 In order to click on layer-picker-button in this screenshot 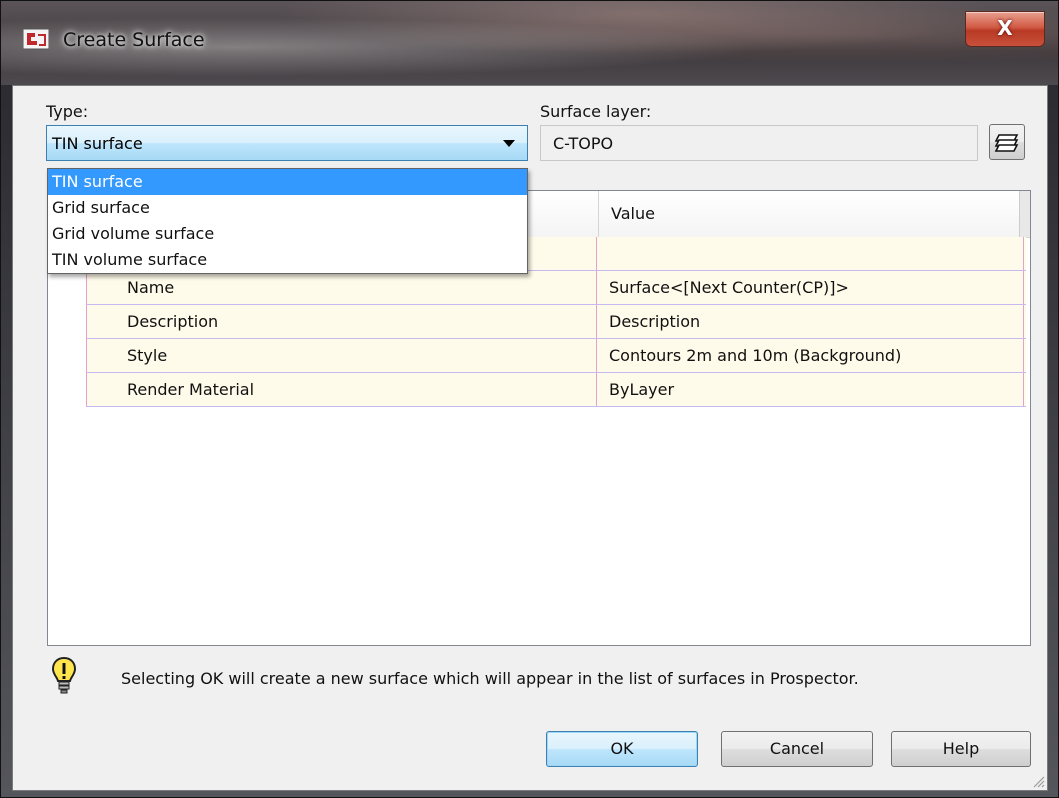, I will do `click(1007, 142)`.